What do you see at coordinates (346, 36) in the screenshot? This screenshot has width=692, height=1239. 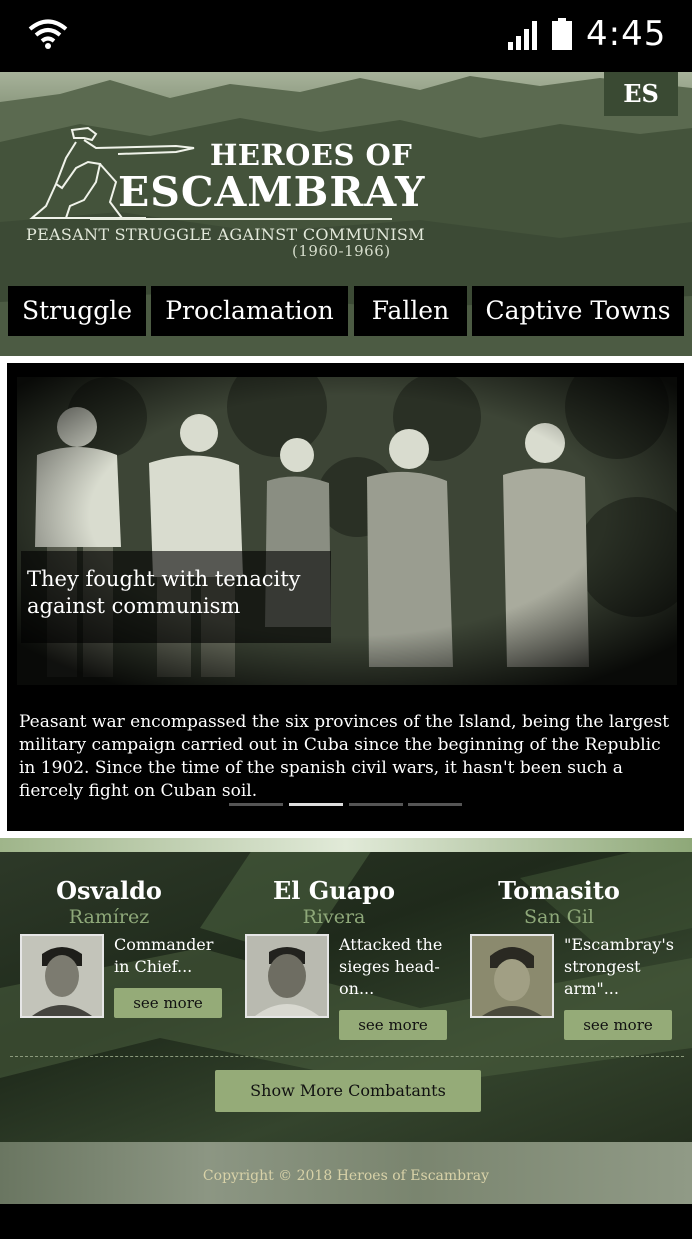 I see `status-bar: 4:45` at bounding box center [346, 36].